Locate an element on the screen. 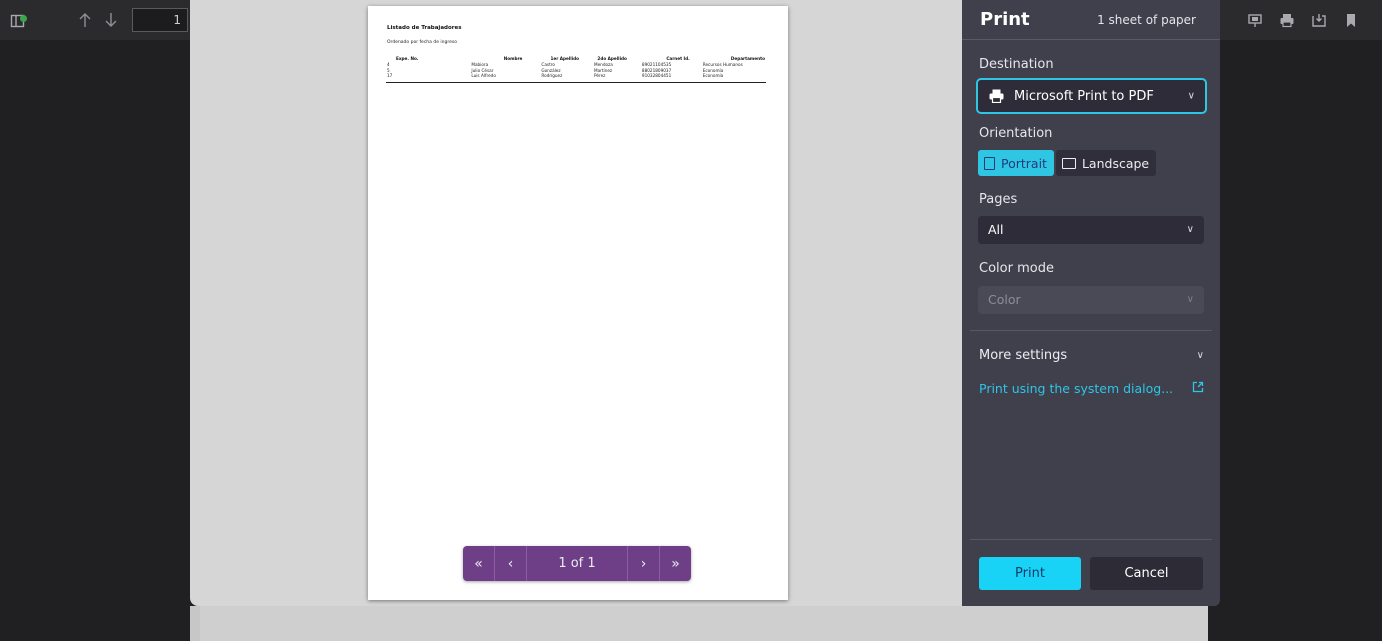  present-icon is located at coordinates (1255, 20).